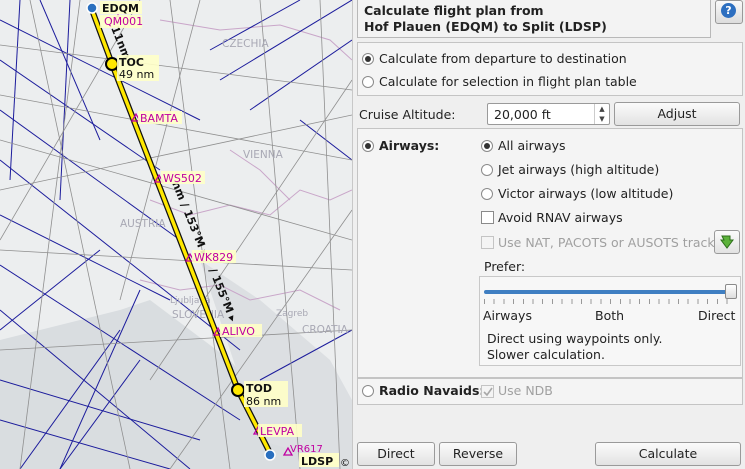 The height and width of the screenshot is (469, 745). I want to click on waypoint-label-edqm: EDQM, so click(120, 8).